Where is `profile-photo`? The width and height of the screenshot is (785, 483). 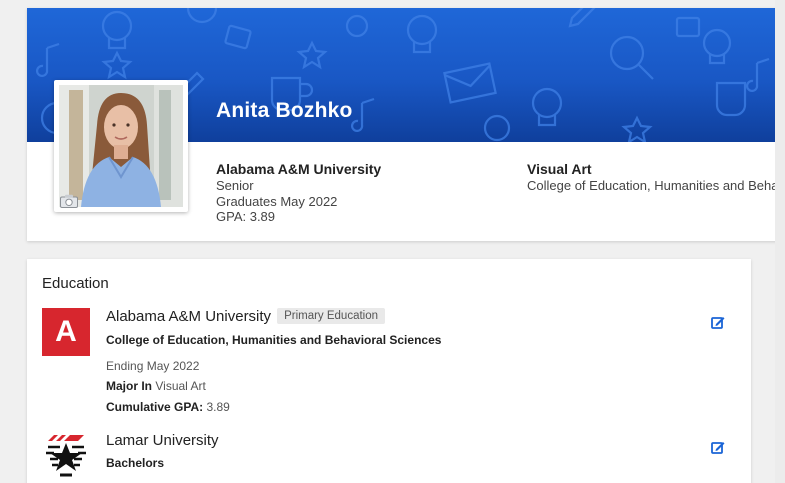 profile-photo is located at coordinates (121, 146).